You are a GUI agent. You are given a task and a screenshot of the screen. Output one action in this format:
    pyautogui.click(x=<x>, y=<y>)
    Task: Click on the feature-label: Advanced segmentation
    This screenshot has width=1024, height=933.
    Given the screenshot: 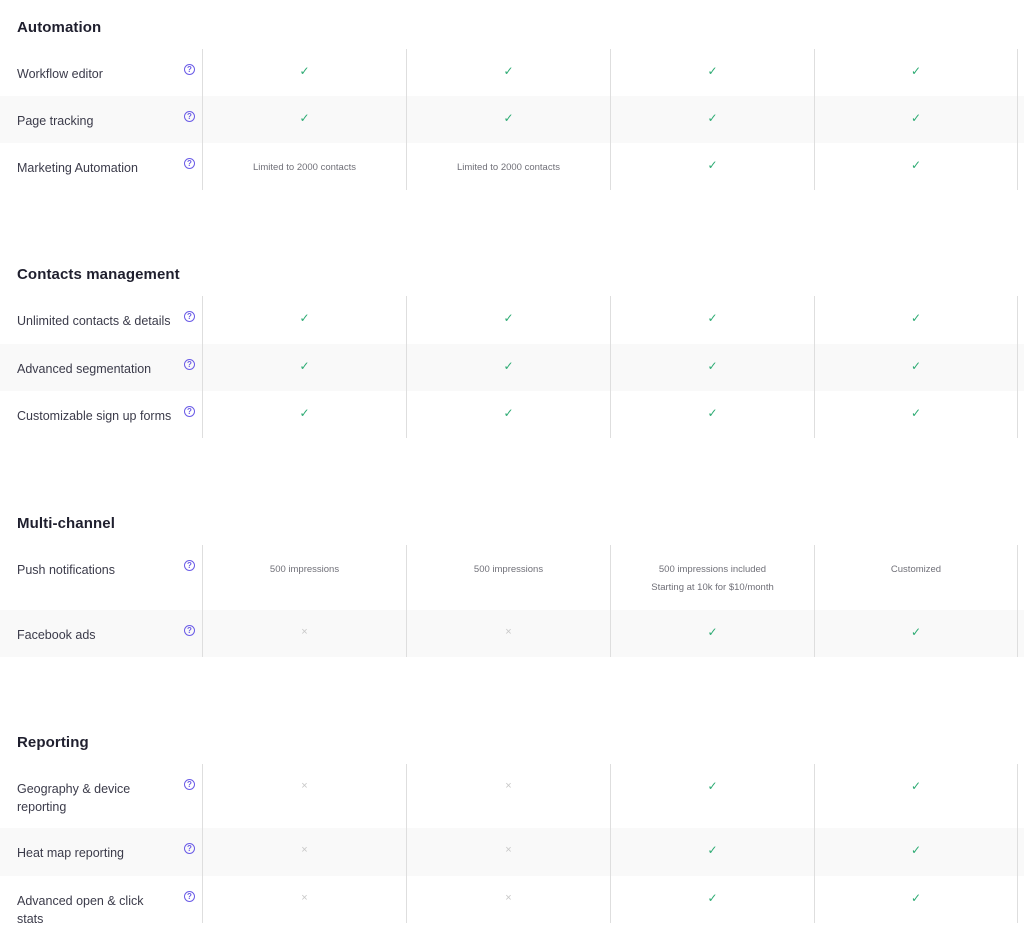 What is the action you would take?
    pyautogui.click(x=84, y=369)
    